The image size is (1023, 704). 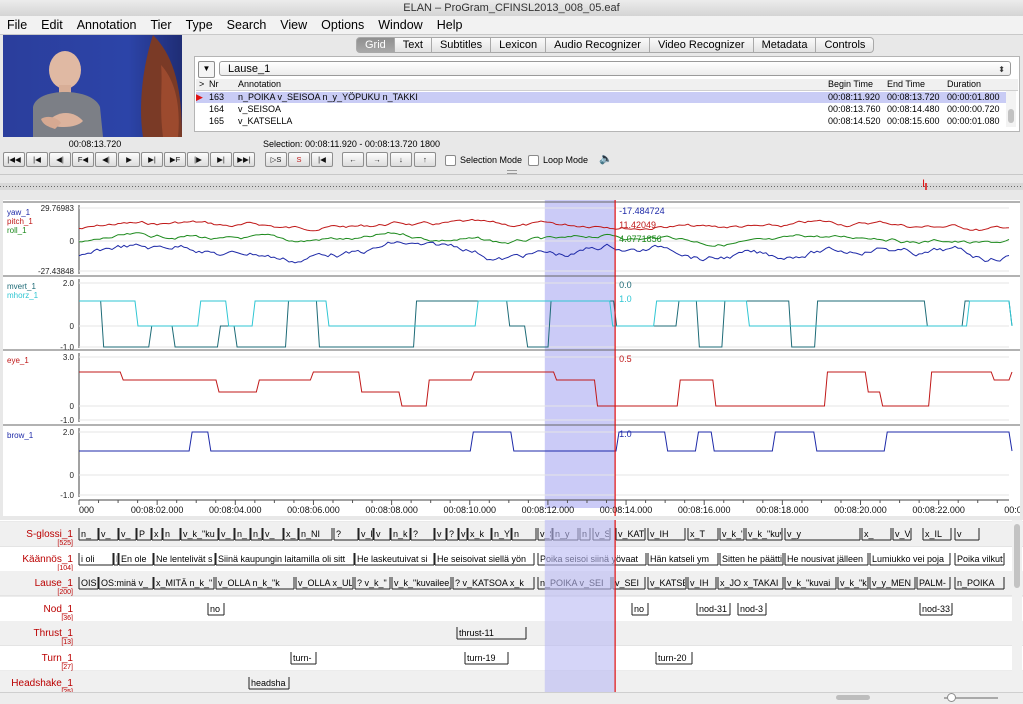 I want to click on go-to-selection-begin-button: |◀, so click(x=322, y=159).